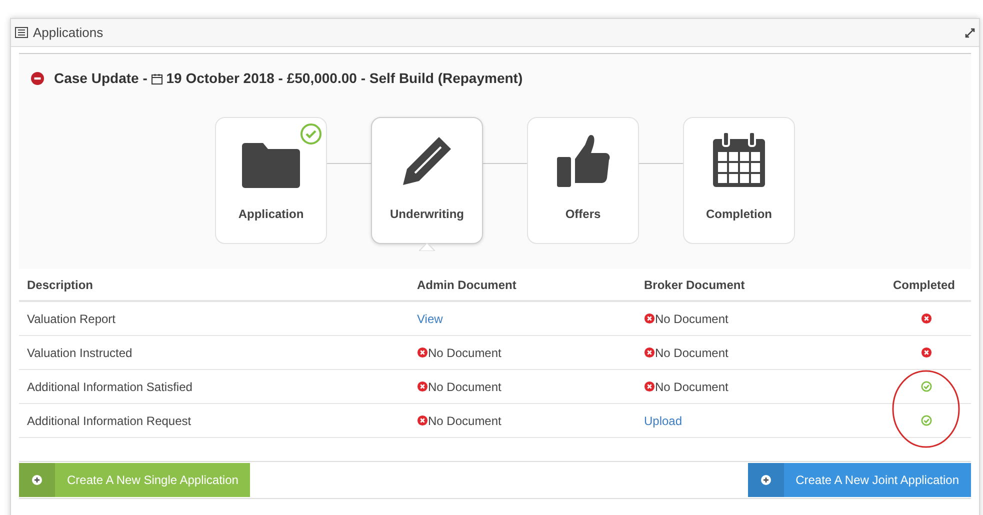  Describe the element at coordinates (759, 421) in the screenshot. I see `document-link: Upload` at that location.